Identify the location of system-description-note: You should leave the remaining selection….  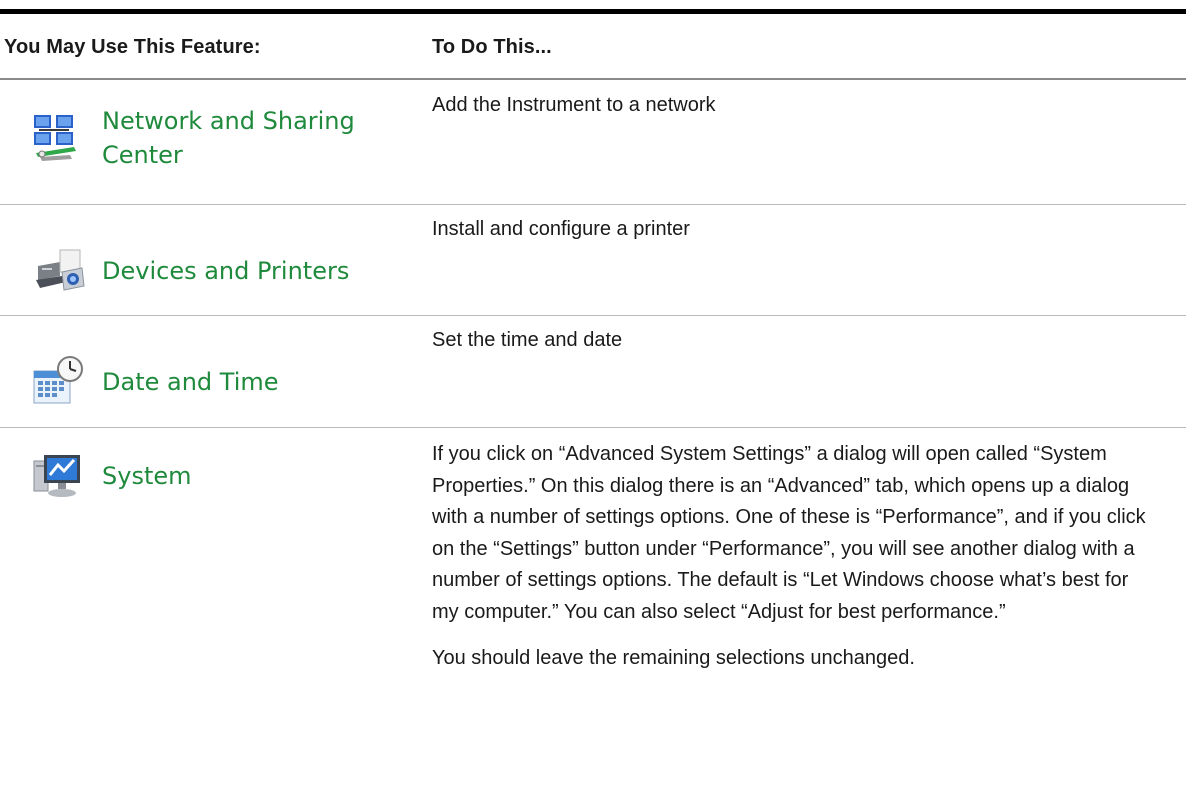
(673, 658).